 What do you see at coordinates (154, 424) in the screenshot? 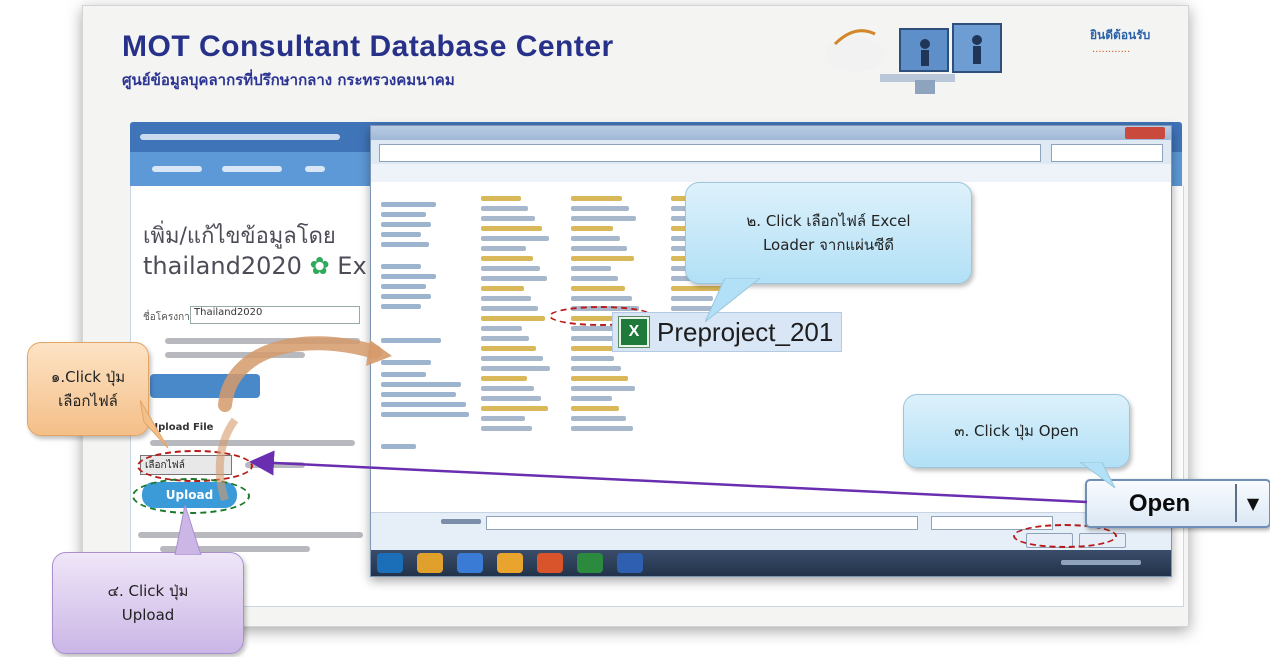
I see `callout-step1-tail` at bounding box center [154, 424].